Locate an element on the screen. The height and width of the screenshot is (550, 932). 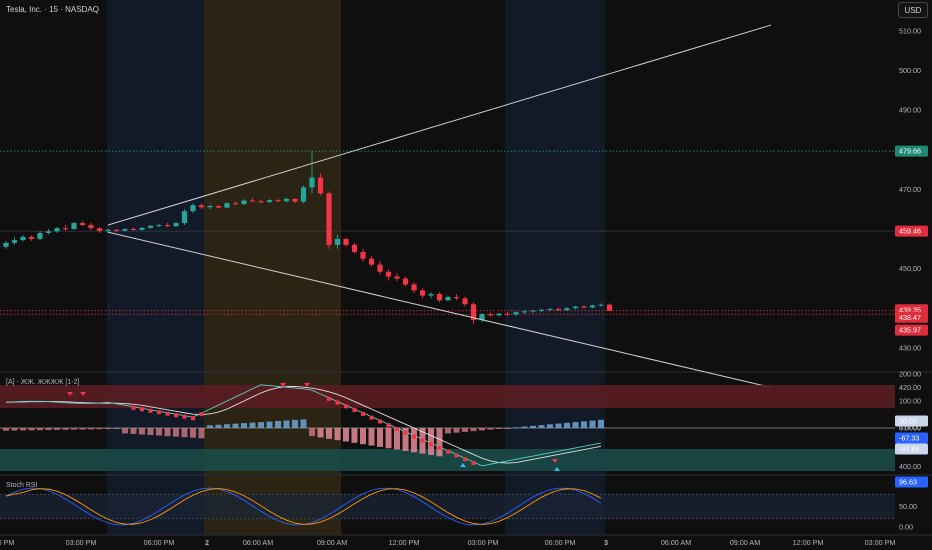
price-tick-label: 450.00 is located at coordinates (910, 268).